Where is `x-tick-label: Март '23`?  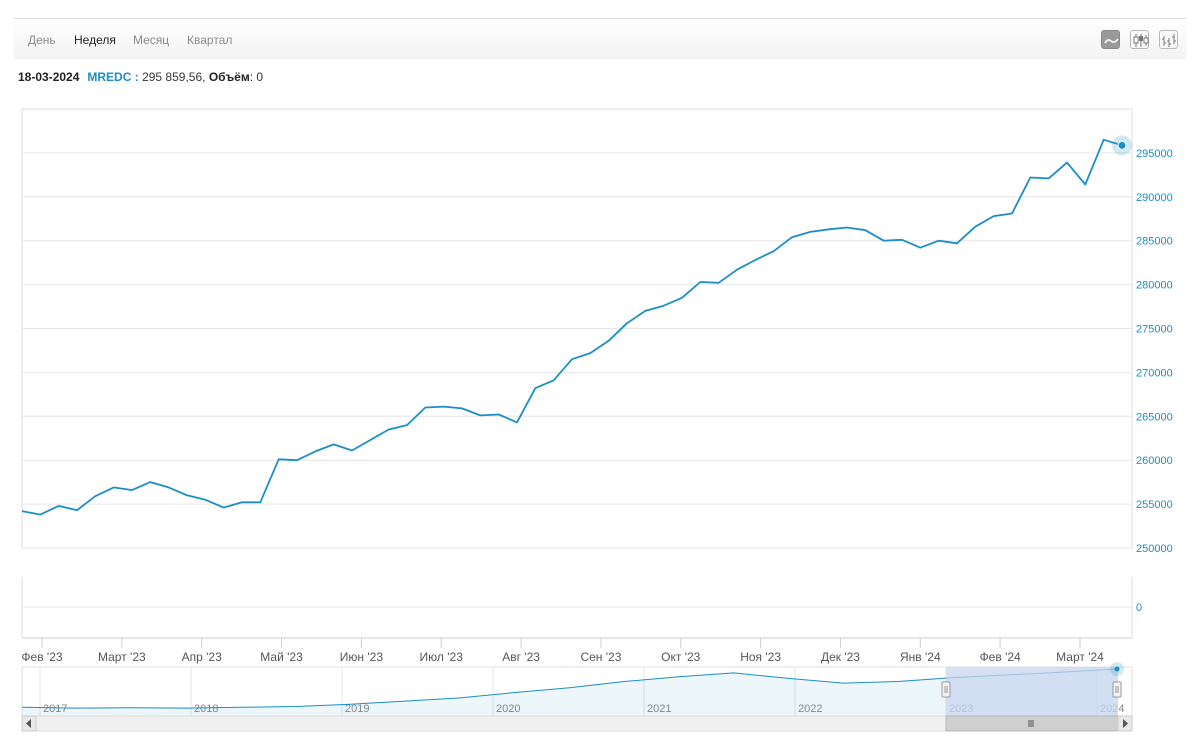
x-tick-label: Март '23 is located at coordinates (122, 657).